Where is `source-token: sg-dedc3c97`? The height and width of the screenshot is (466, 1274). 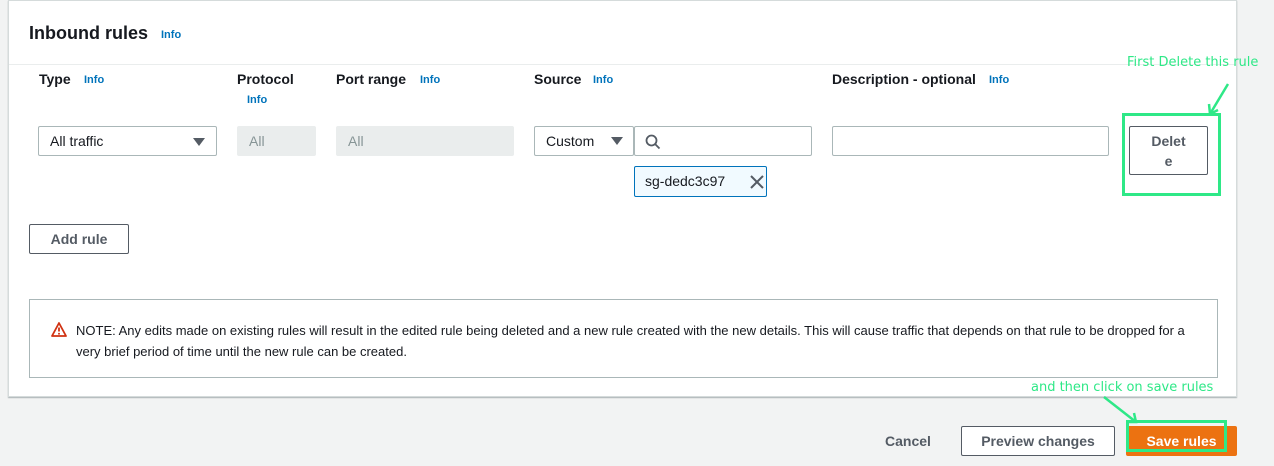 source-token: sg-dedc3c97 is located at coordinates (700, 181).